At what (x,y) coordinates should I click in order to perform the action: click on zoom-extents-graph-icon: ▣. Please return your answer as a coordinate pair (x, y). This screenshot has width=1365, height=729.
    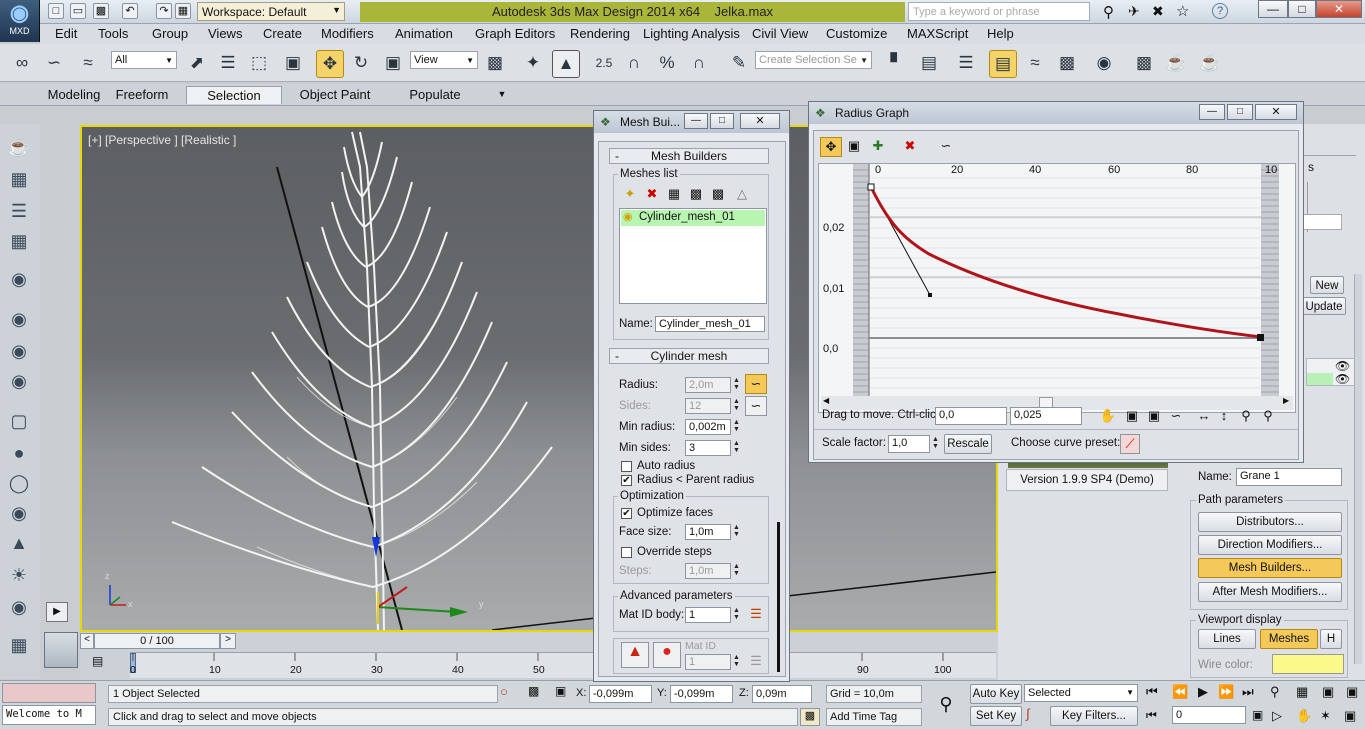
    Looking at the image, I should click on (1132, 416).